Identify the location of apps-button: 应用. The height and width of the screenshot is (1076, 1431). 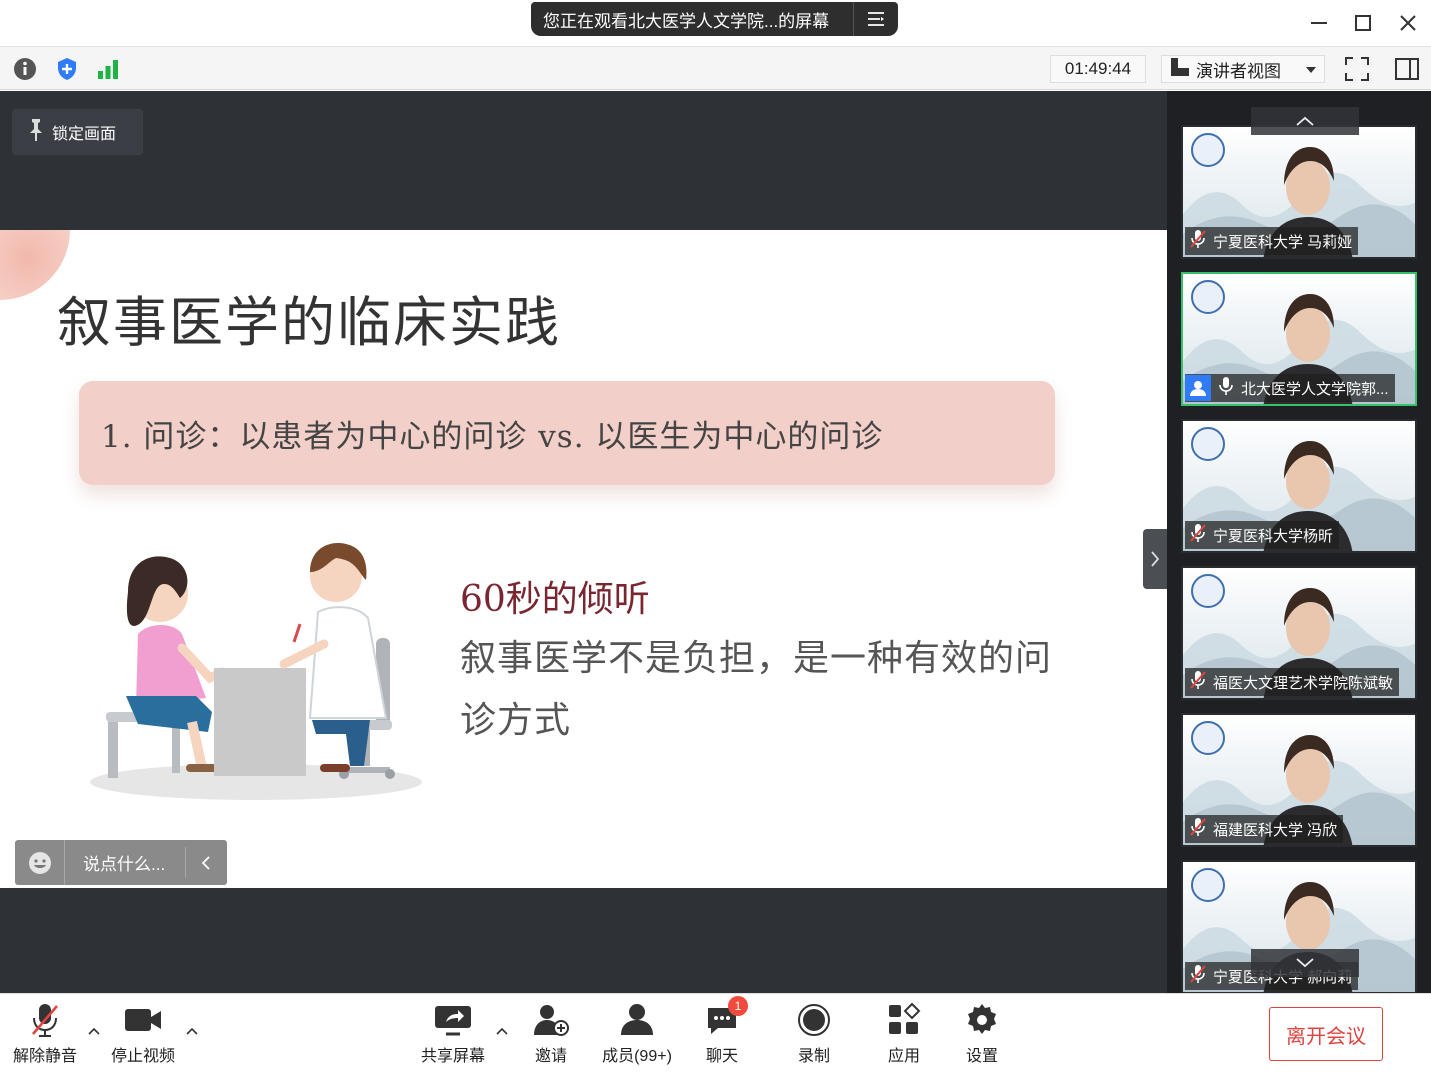
(904, 1035).